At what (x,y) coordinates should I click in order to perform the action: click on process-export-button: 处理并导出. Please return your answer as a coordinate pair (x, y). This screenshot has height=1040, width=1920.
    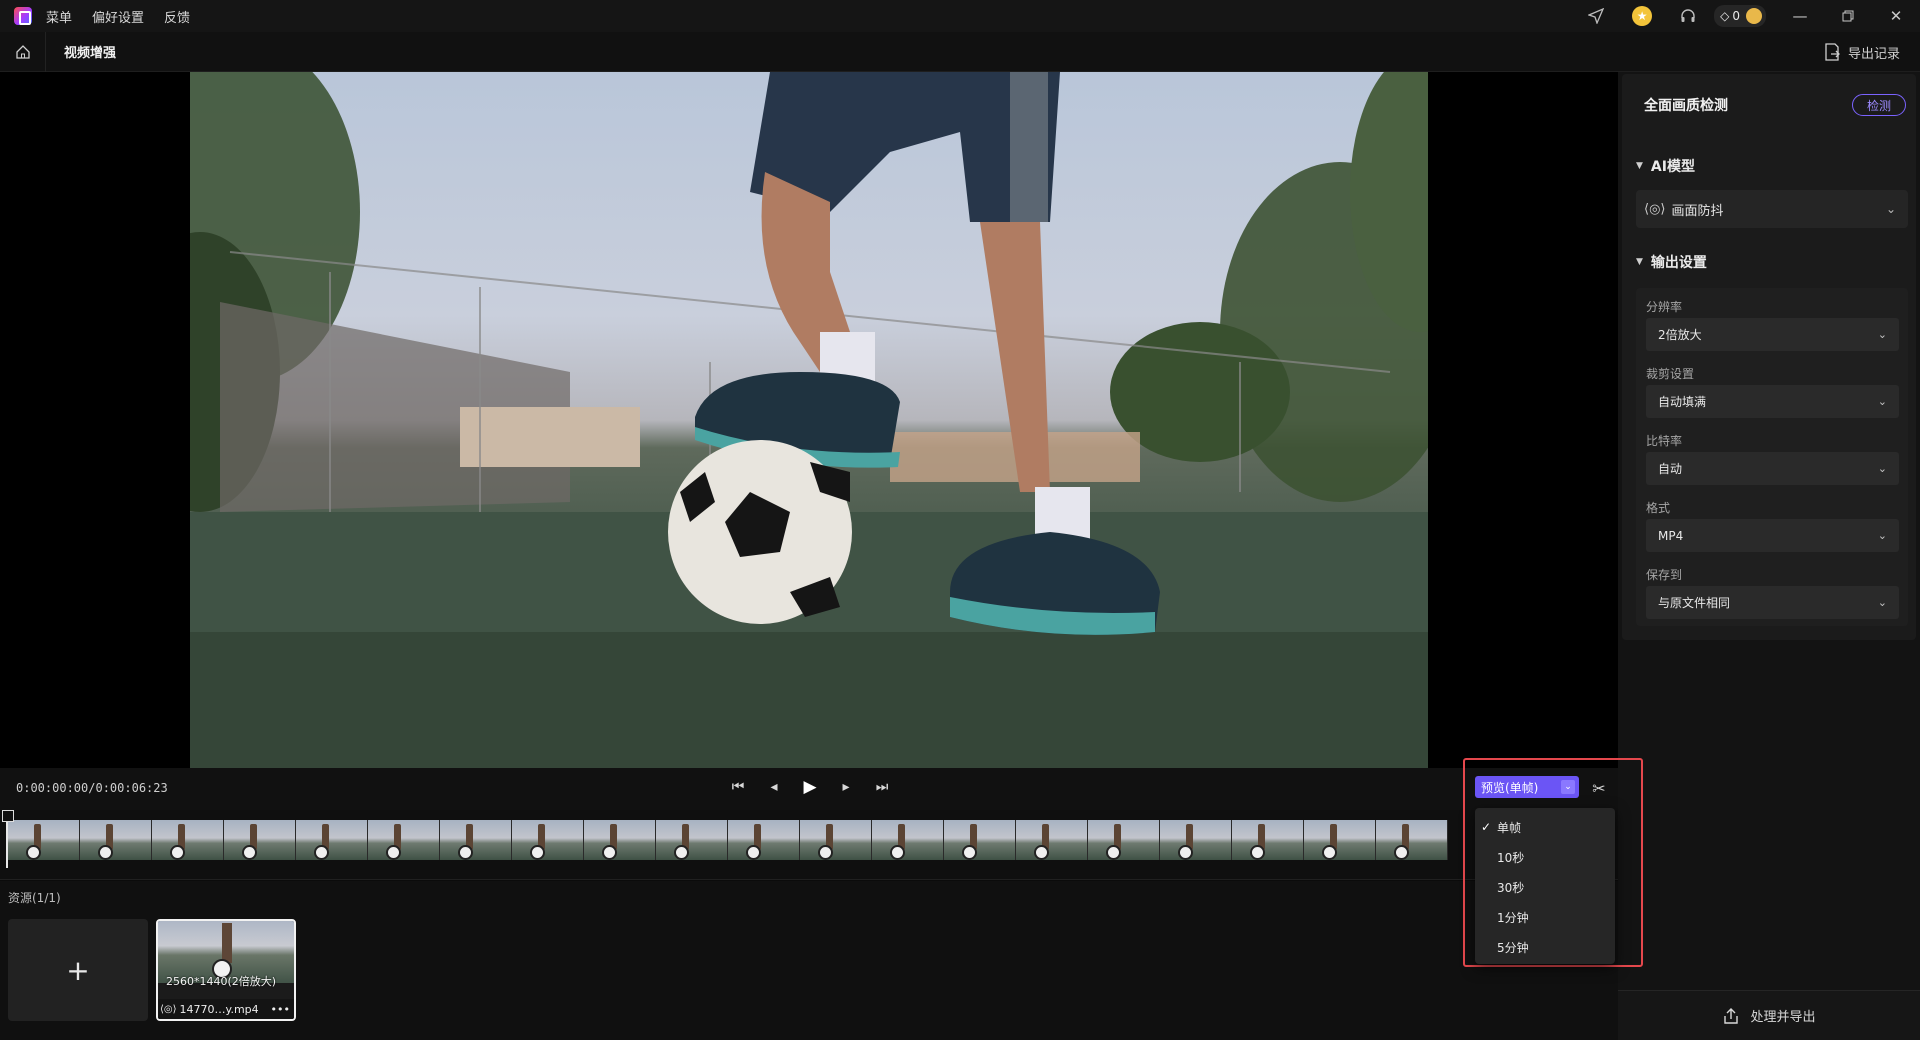
    Looking at the image, I should click on (1769, 1015).